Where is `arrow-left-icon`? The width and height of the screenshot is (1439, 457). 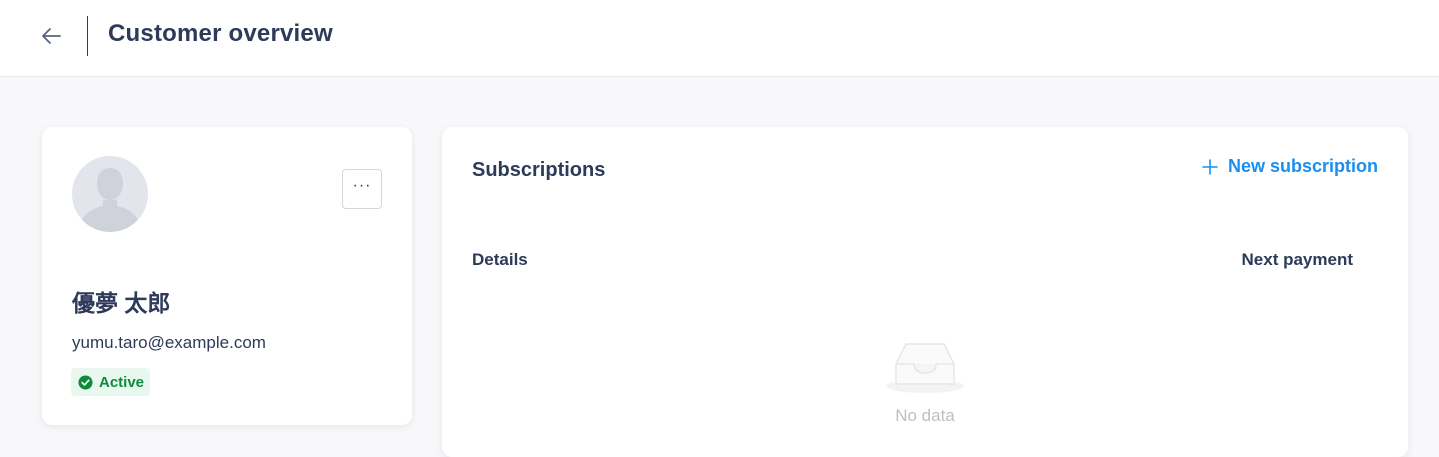
arrow-left-icon is located at coordinates (51, 36).